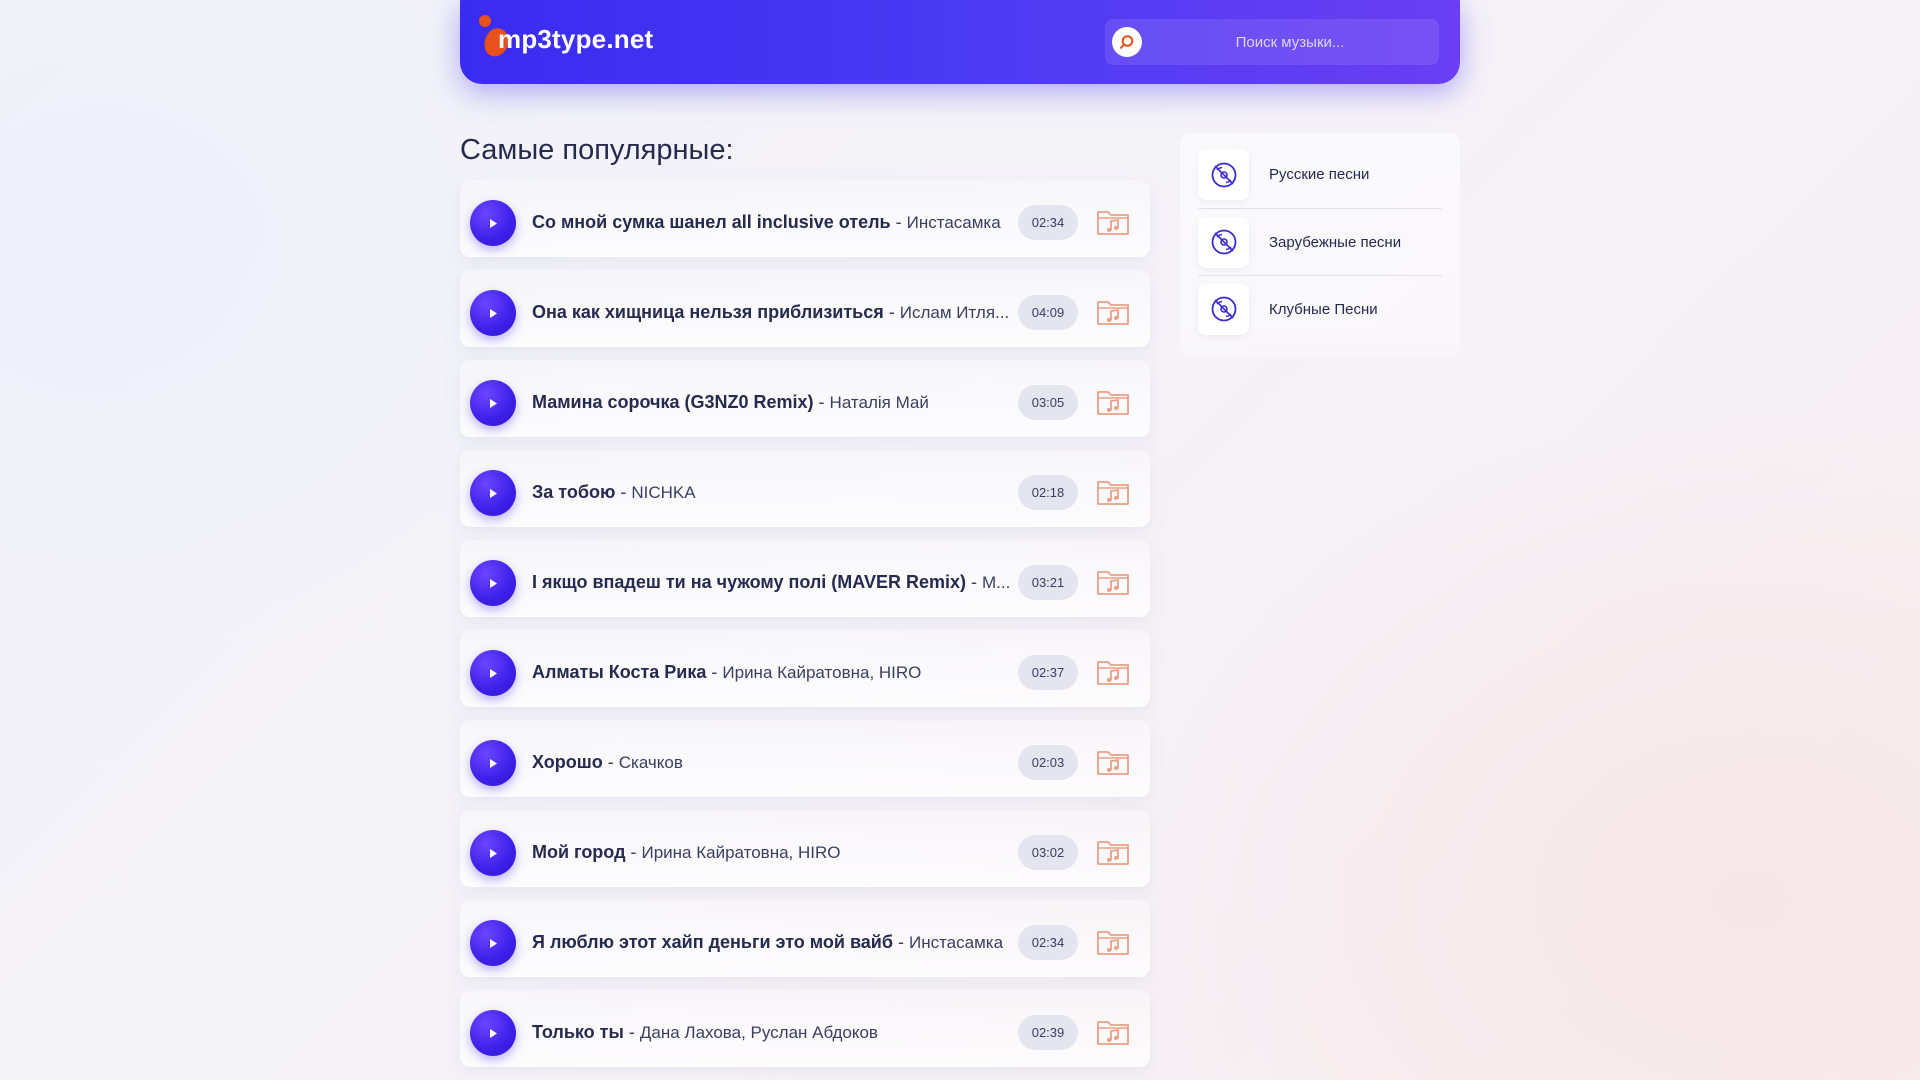 The height and width of the screenshot is (1080, 1920). I want to click on category-foreign-songs: Зарубежные песни, so click(1320, 241).